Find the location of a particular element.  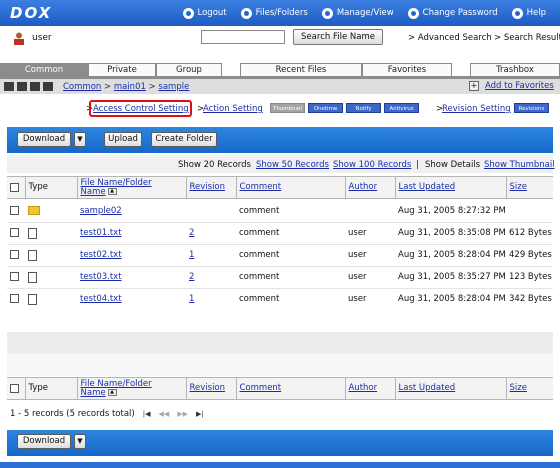

advanced-search-link: > Advanced Search is located at coordinates (450, 38).